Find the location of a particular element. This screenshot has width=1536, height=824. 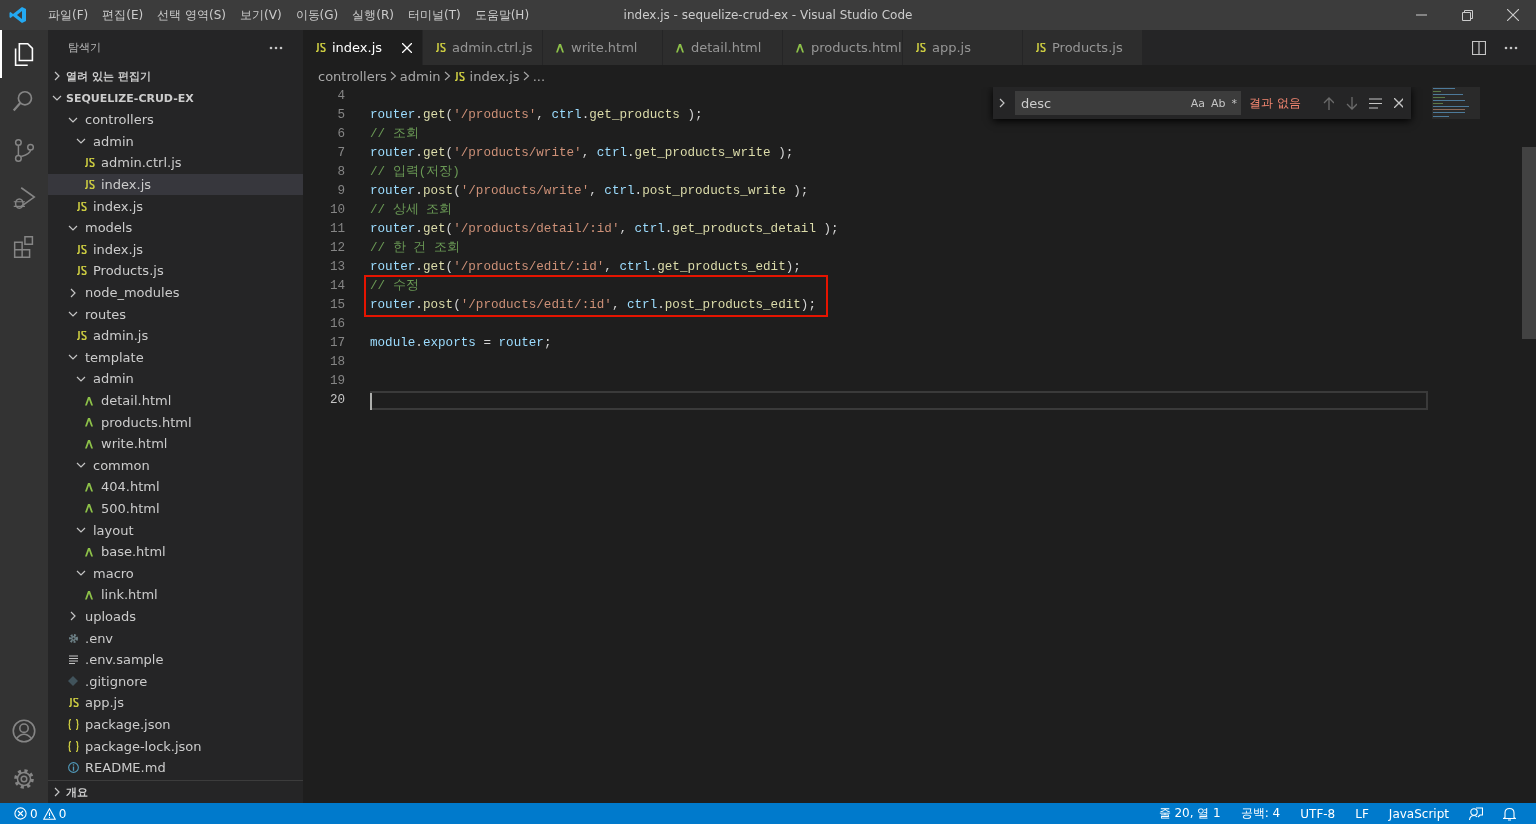

folder-item: template is located at coordinates (175, 357).